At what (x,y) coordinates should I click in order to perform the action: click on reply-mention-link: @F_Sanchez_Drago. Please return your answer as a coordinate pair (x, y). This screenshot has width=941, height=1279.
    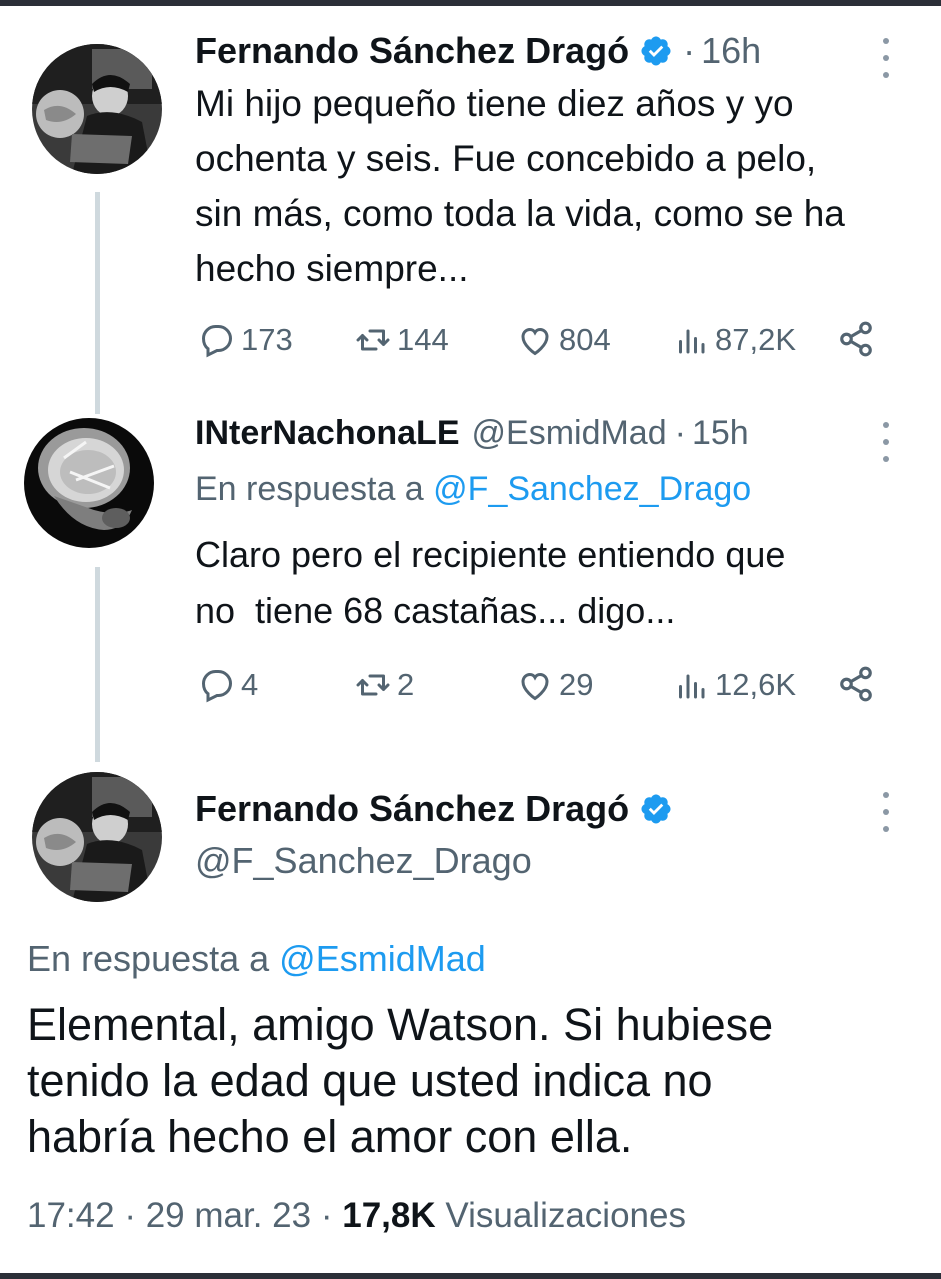
    Looking at the image, I should click on (592, 489).